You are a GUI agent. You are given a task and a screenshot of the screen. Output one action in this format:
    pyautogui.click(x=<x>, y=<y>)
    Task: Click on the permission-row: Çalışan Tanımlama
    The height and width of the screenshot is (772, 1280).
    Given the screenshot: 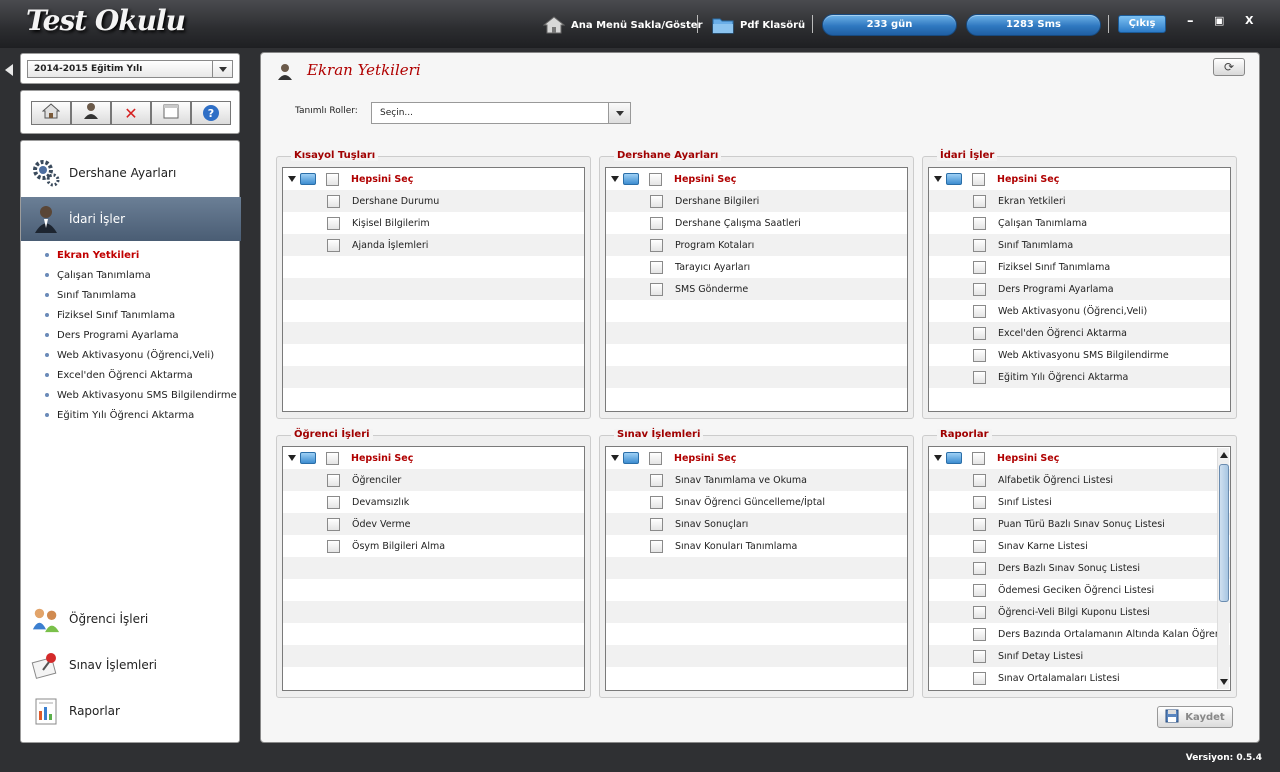 What is the action you would take?
    pyautogui.click(x=1079, y=223)
    